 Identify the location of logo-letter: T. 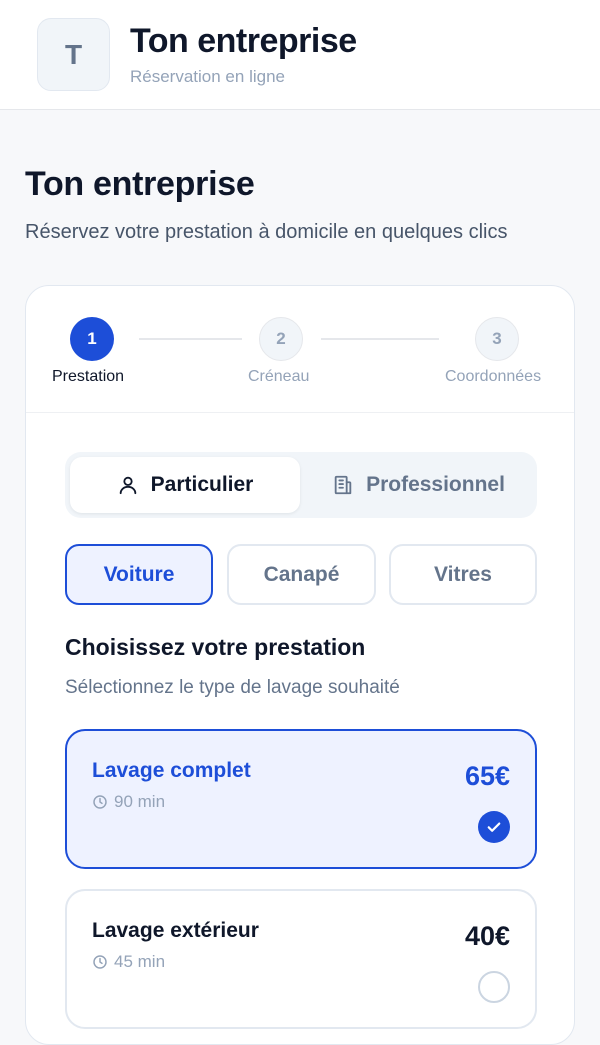
(73, 54).